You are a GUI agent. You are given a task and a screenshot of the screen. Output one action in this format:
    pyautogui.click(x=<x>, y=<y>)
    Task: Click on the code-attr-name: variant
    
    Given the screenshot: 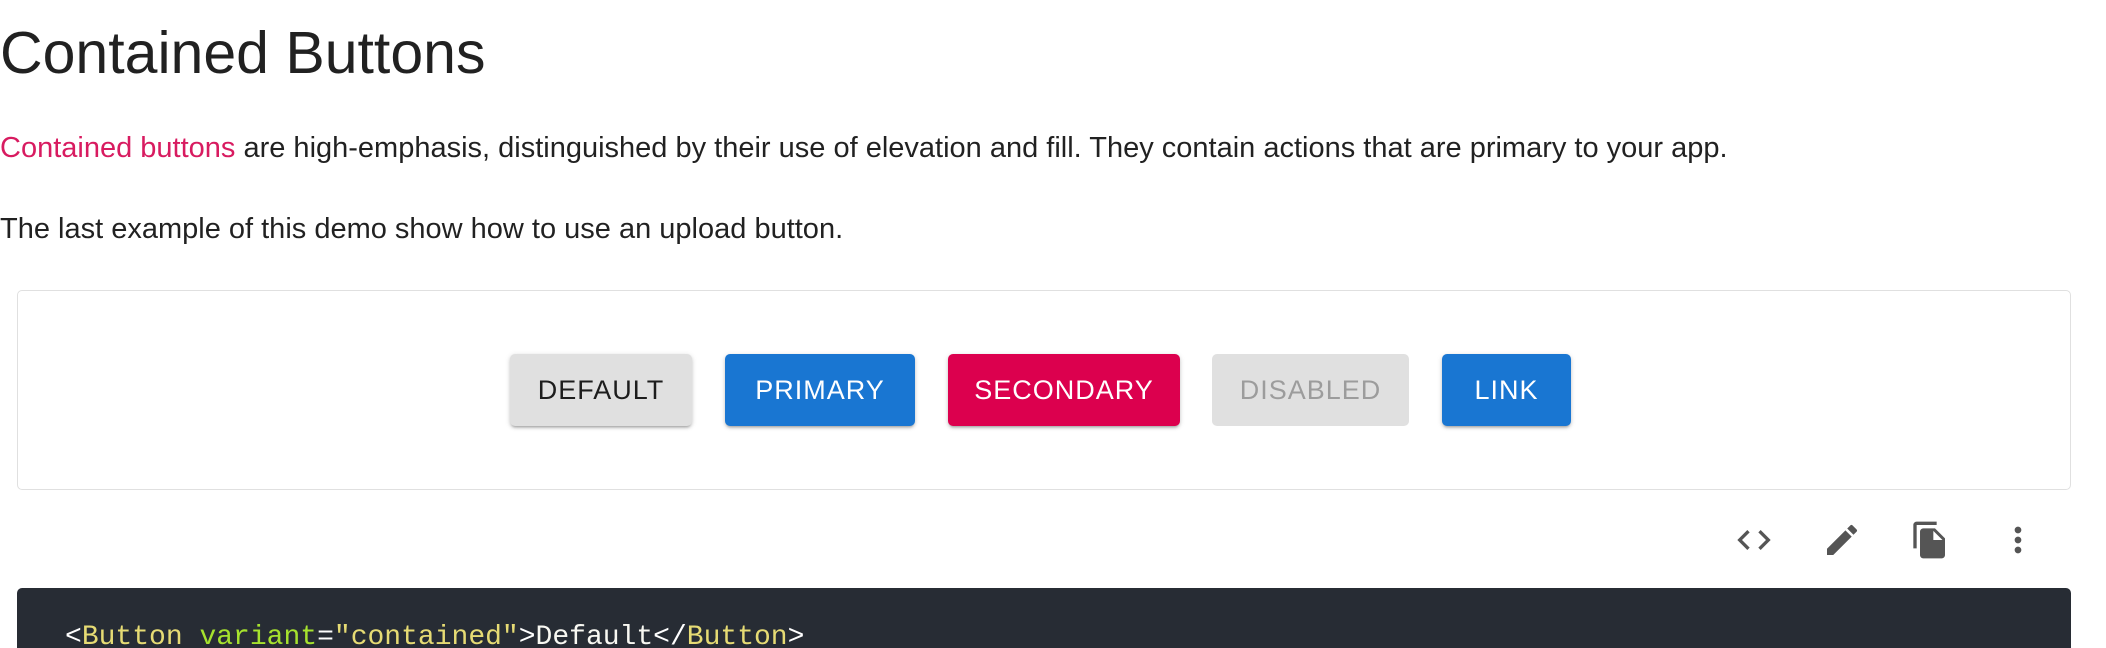 What is the action you would take?
    pyautogui.click(x=258, y=635)
    